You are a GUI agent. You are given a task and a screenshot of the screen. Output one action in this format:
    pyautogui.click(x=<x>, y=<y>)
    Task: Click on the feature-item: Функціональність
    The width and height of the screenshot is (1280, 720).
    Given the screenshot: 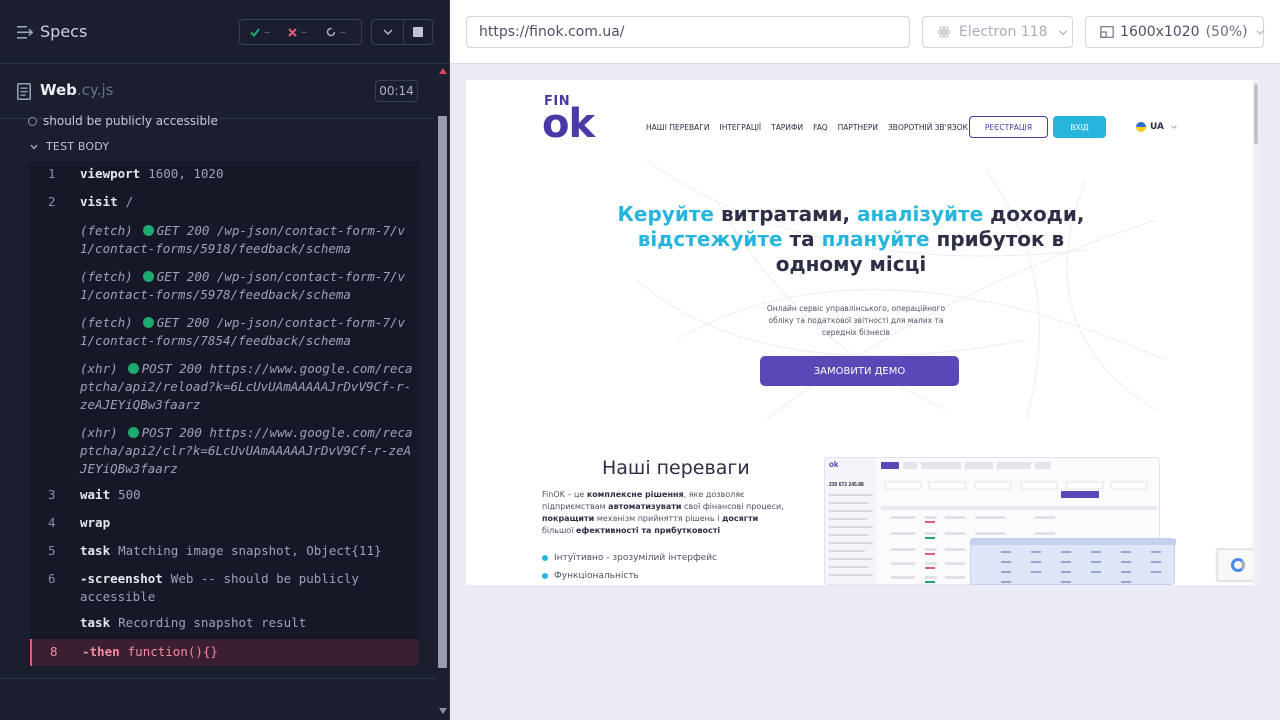 What is the action you would take?
    pyautogui.click(x=590, y=576)
    